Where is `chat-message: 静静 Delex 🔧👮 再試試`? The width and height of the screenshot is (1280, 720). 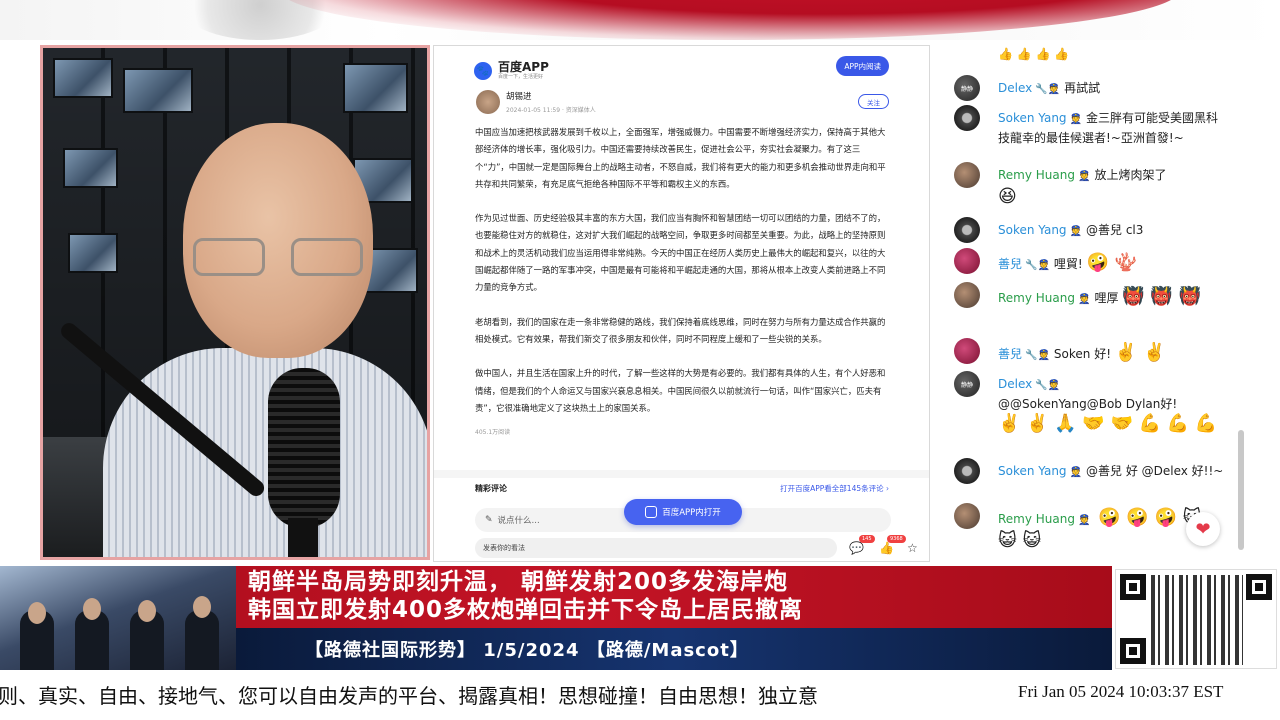
chat-message: 静静 Delex 🔧👮 再試試 is located at coordinates (1089, 90).